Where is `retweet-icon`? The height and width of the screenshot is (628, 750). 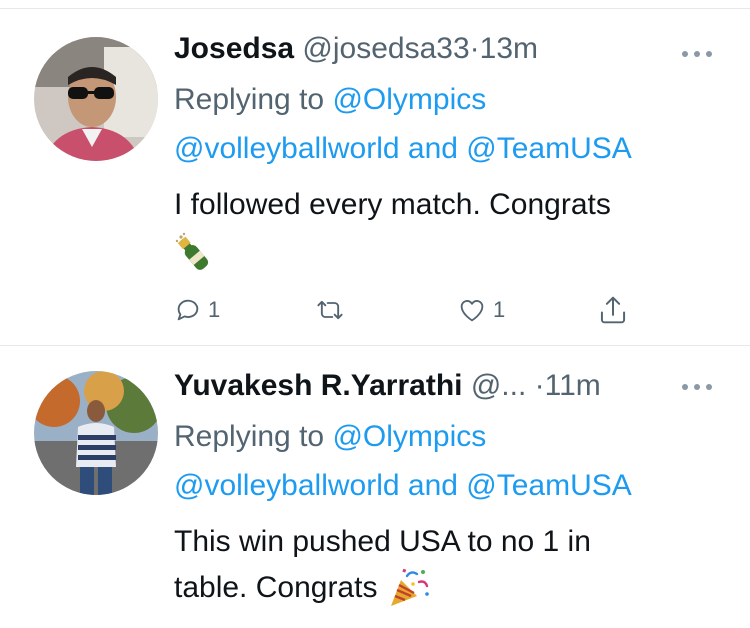
retweet-icon is located at coordinates (330, 310).